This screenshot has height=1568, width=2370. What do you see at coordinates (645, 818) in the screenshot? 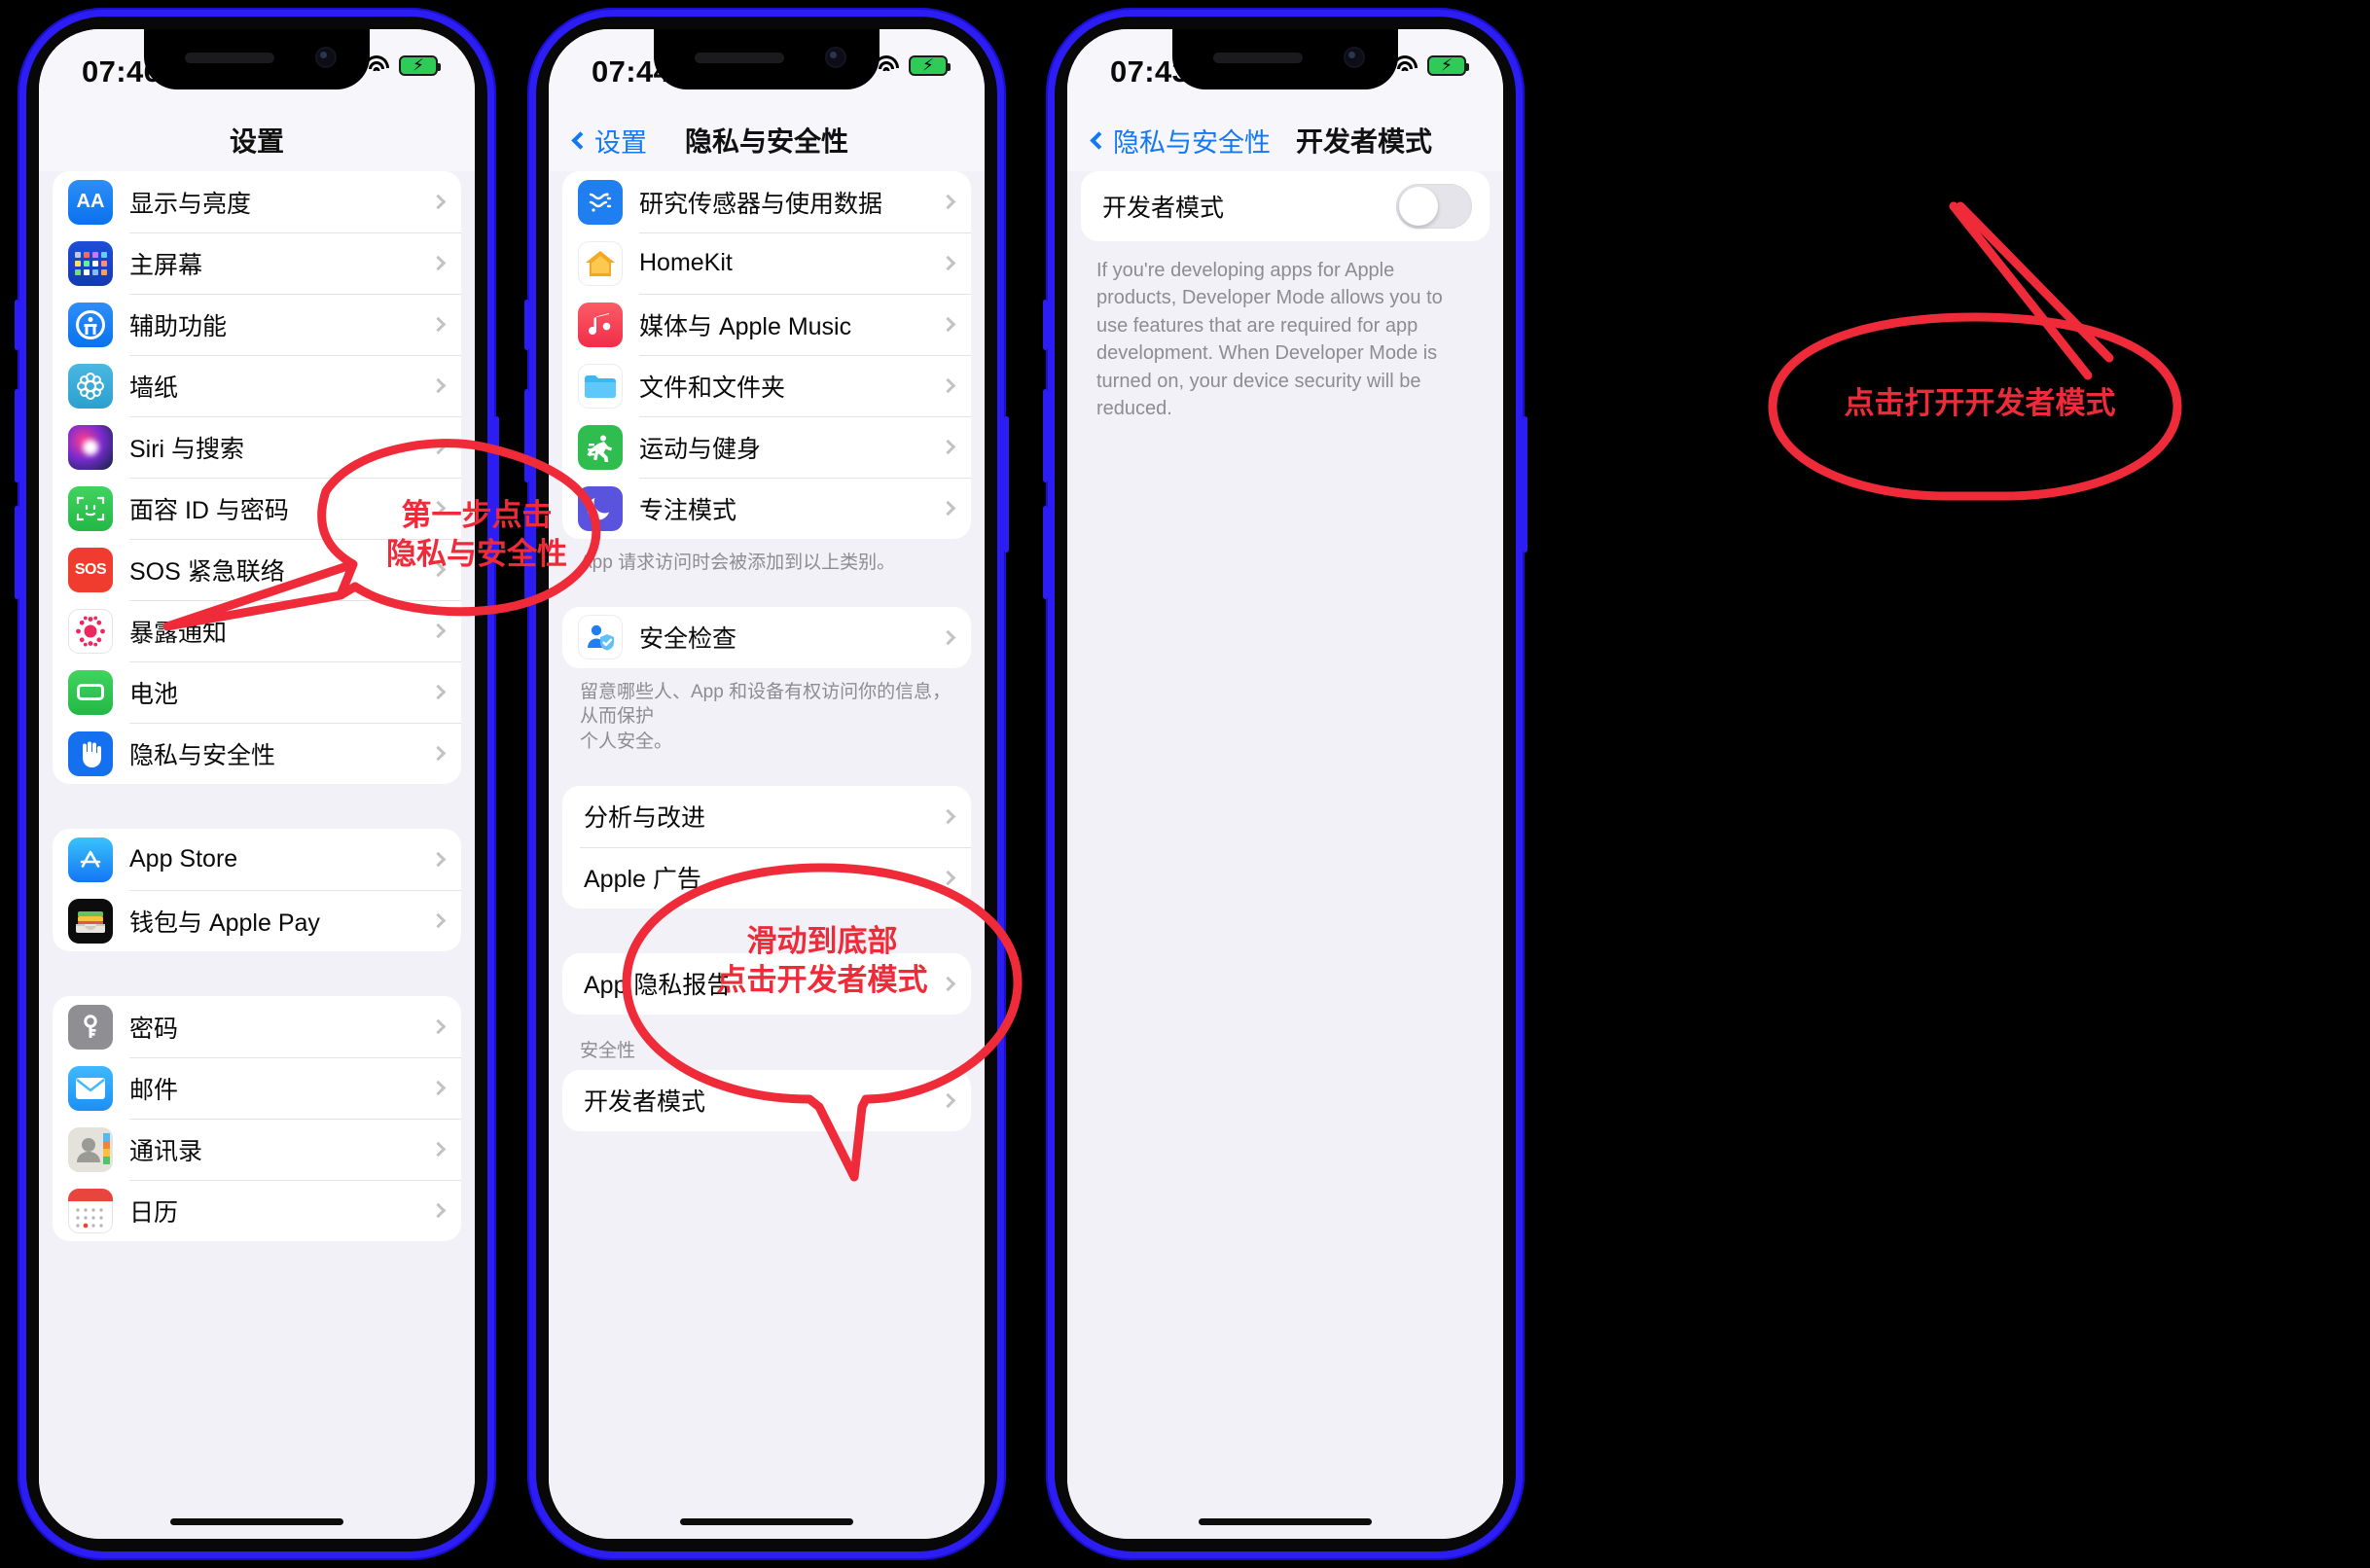
I see `row-label: 分析与改进` at bounding box center [645, 818].